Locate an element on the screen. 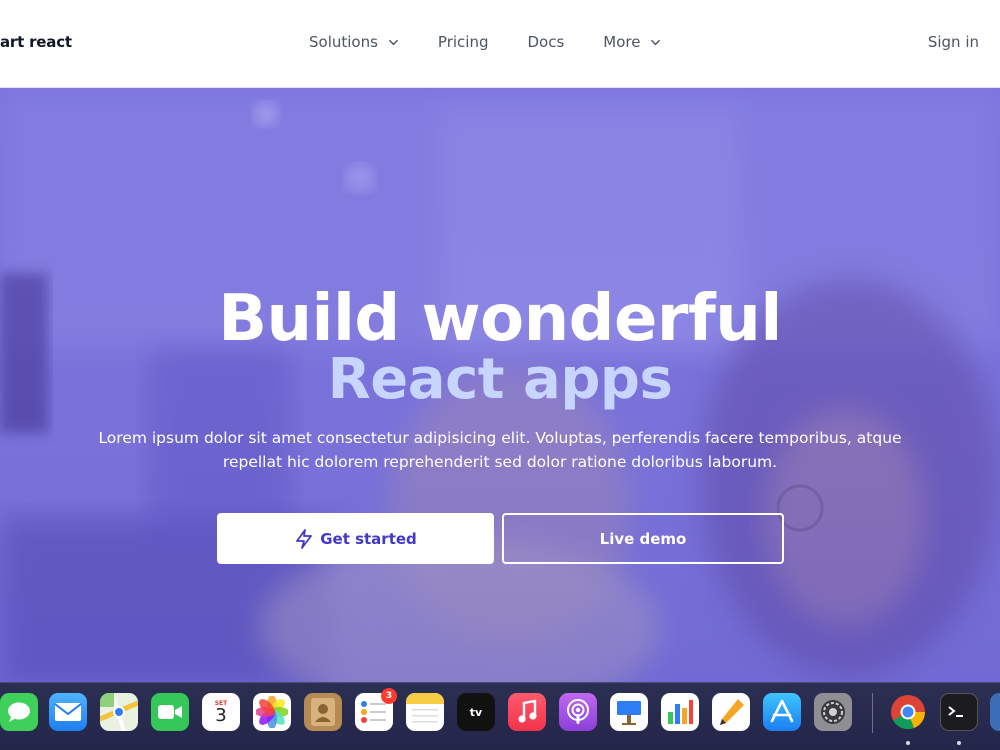 This screenshot has width=1000, height=750. tv-icon: tv is located at coordinates (476, 712).